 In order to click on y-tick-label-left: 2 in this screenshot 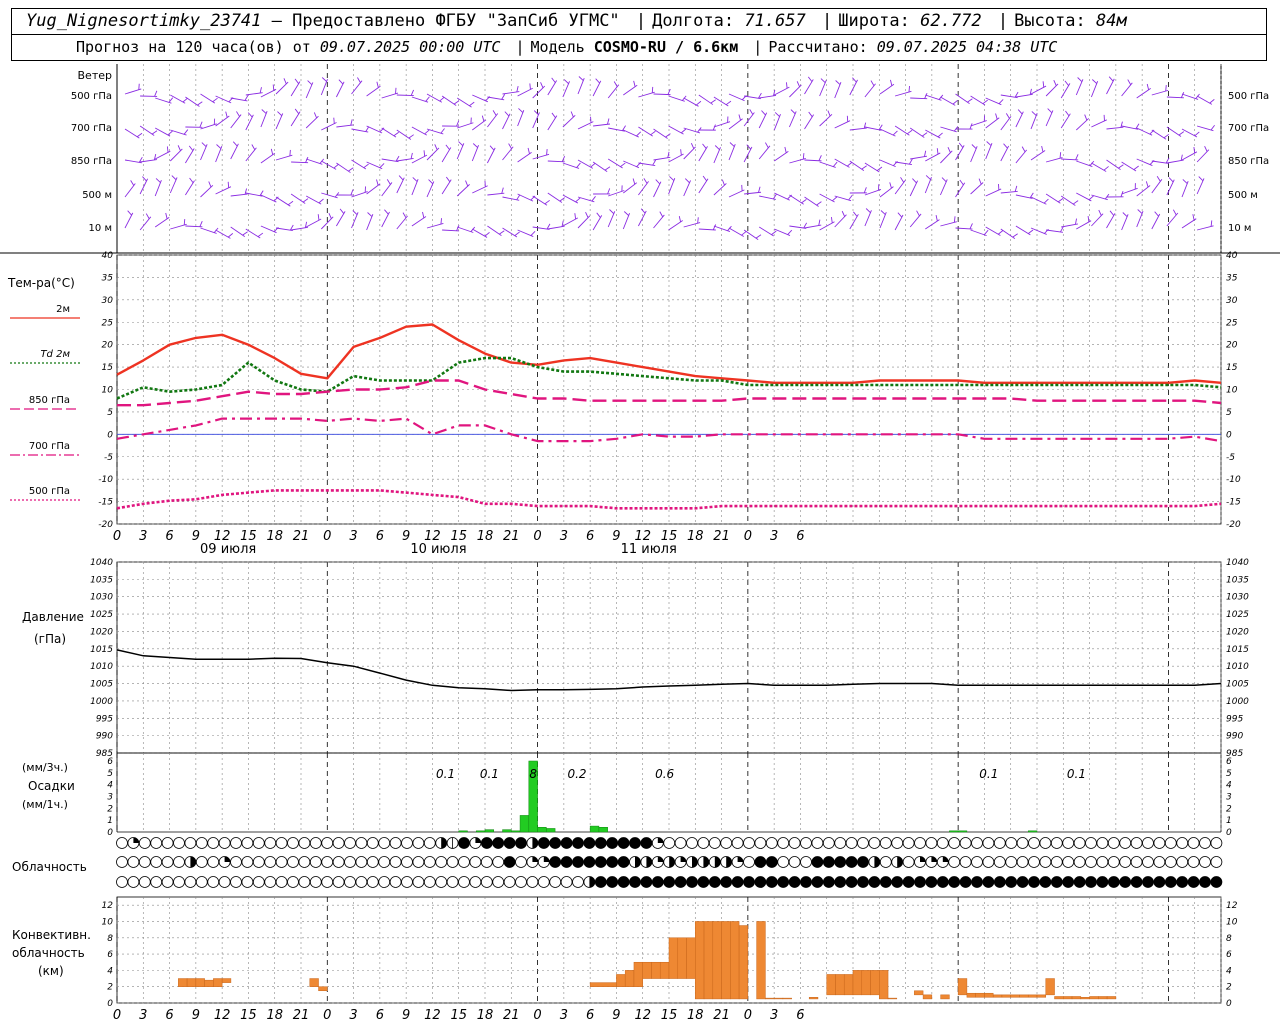, I will do `click(110, 988)`.